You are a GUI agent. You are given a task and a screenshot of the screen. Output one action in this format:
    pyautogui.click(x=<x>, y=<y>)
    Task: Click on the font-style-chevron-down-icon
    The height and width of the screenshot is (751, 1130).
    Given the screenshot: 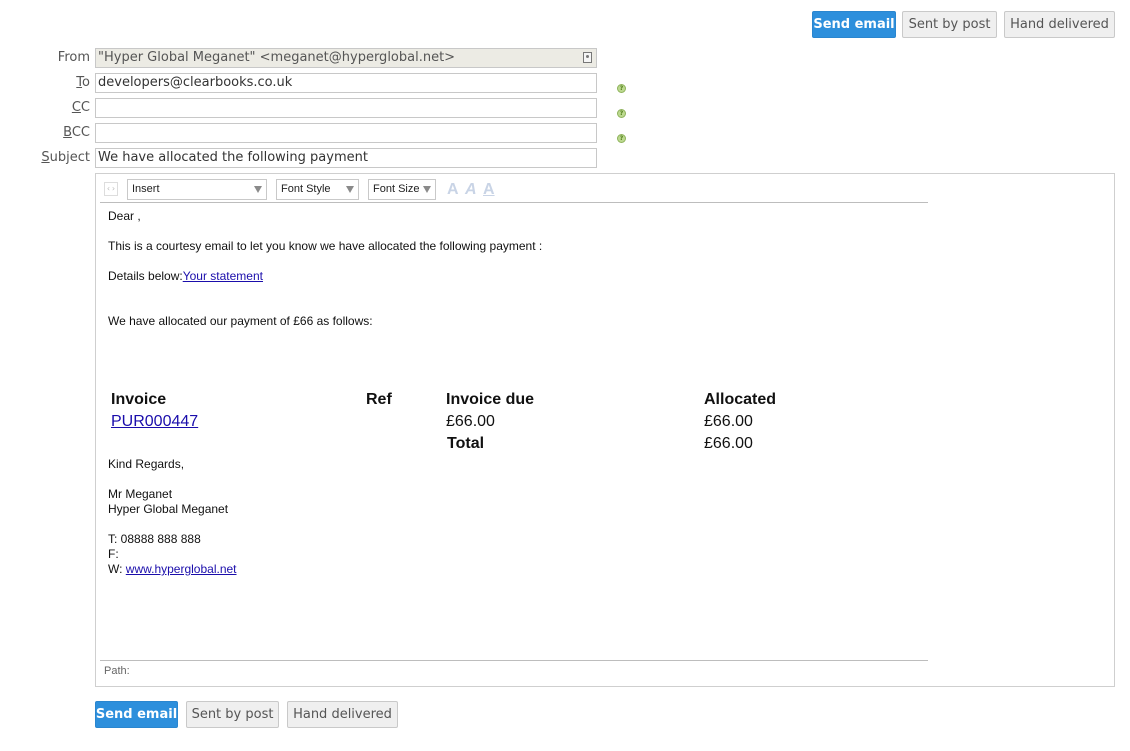 What is the action you would take?
    pyautogui.click(x=350, y=189)
    